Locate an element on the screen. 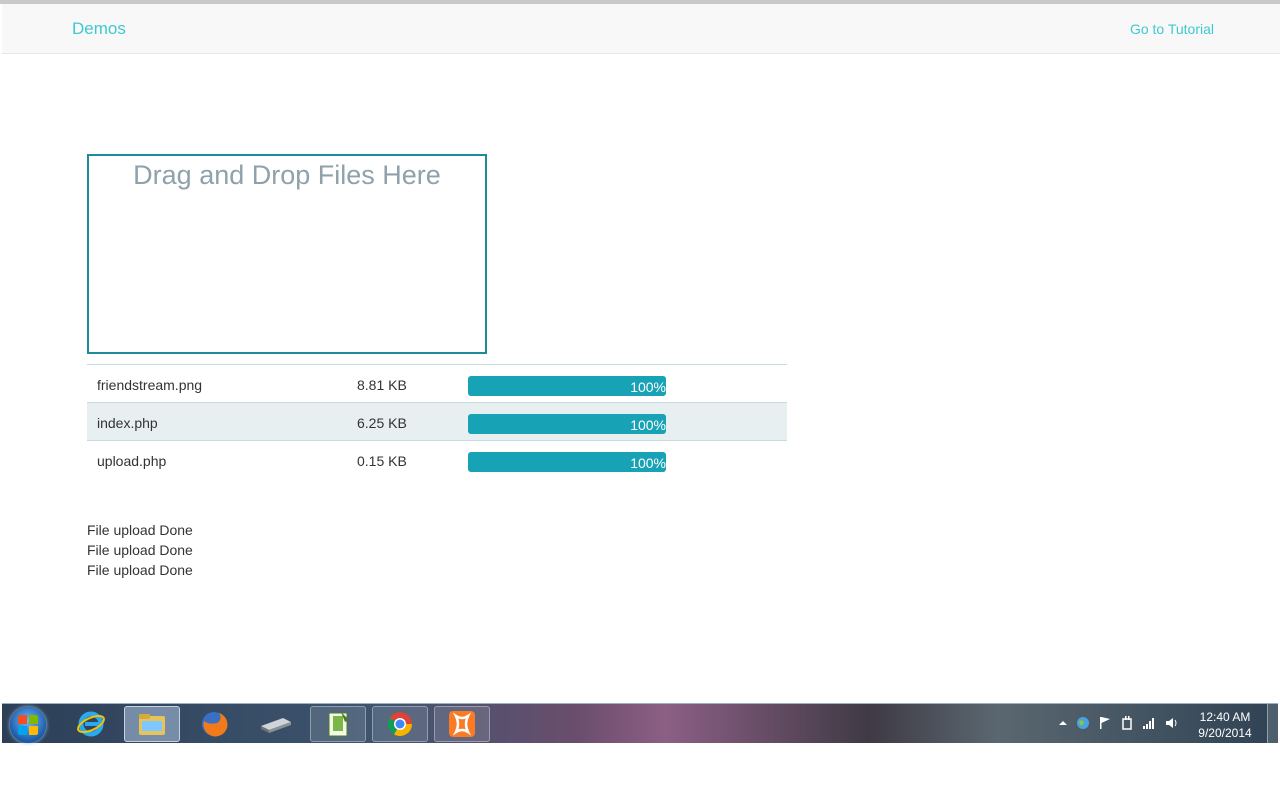  file-size: 0.15 KB is located at coordinates (382, 461).